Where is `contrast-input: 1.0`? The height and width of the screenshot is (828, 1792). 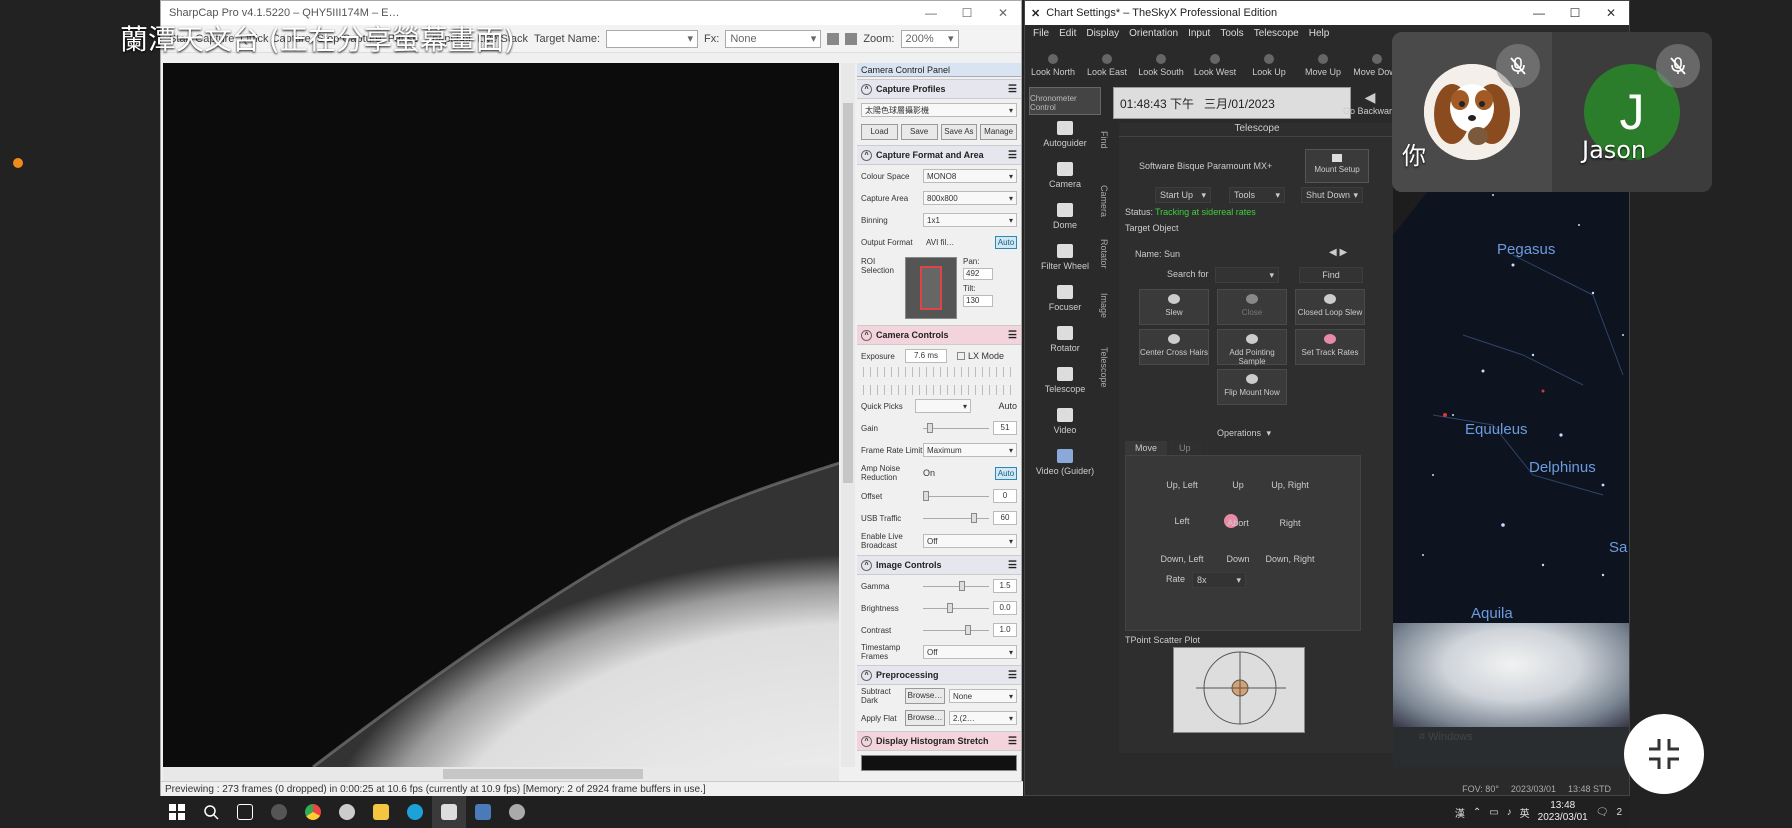
contrast-input: 1.0 is located at coordinates (1005, 630).